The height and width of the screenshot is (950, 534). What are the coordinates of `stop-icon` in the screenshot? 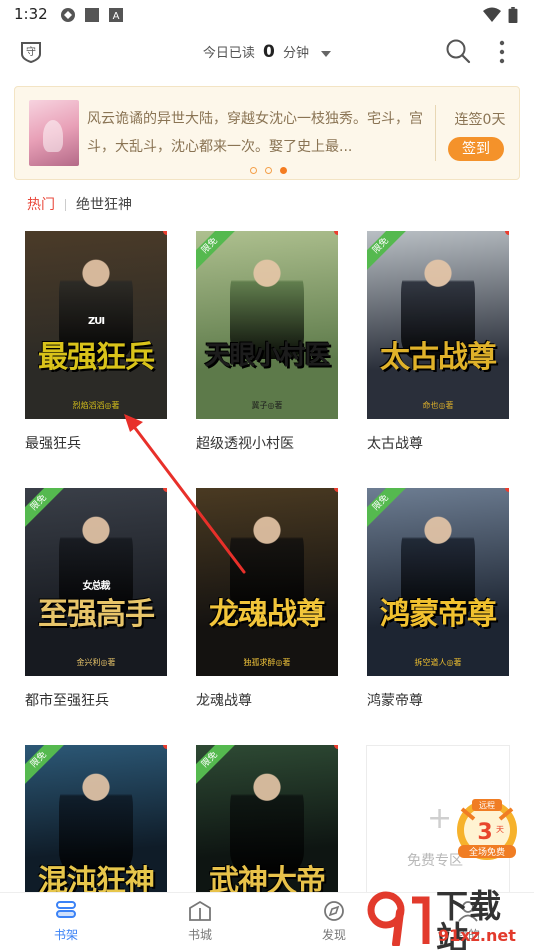 It's located at (92, 15).